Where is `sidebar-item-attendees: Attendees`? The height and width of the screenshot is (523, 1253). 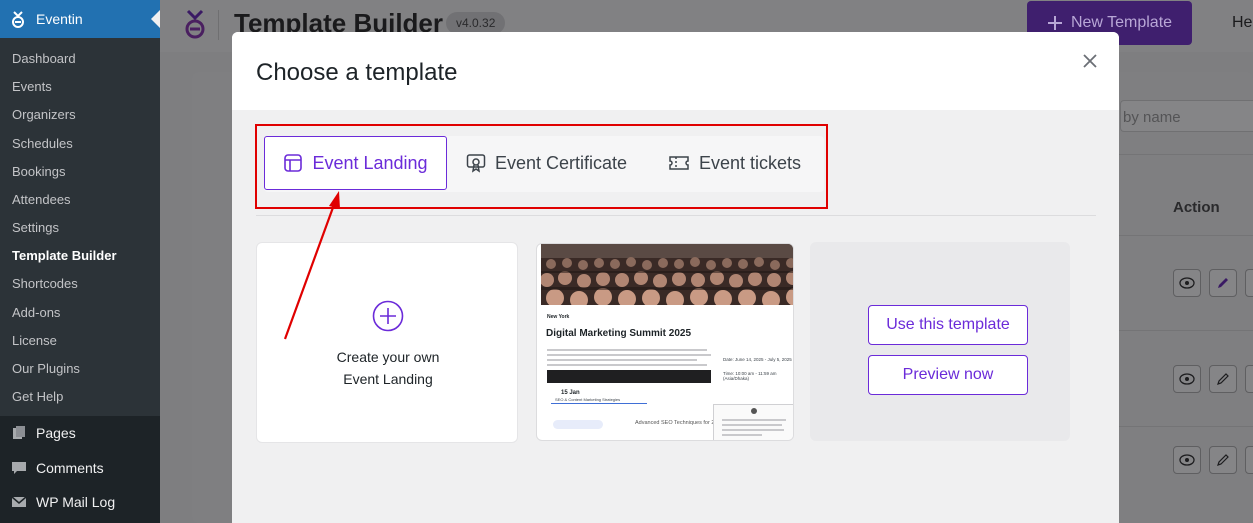
sidebar-item-attendees: Attendees is located at coordinates (41, 199).